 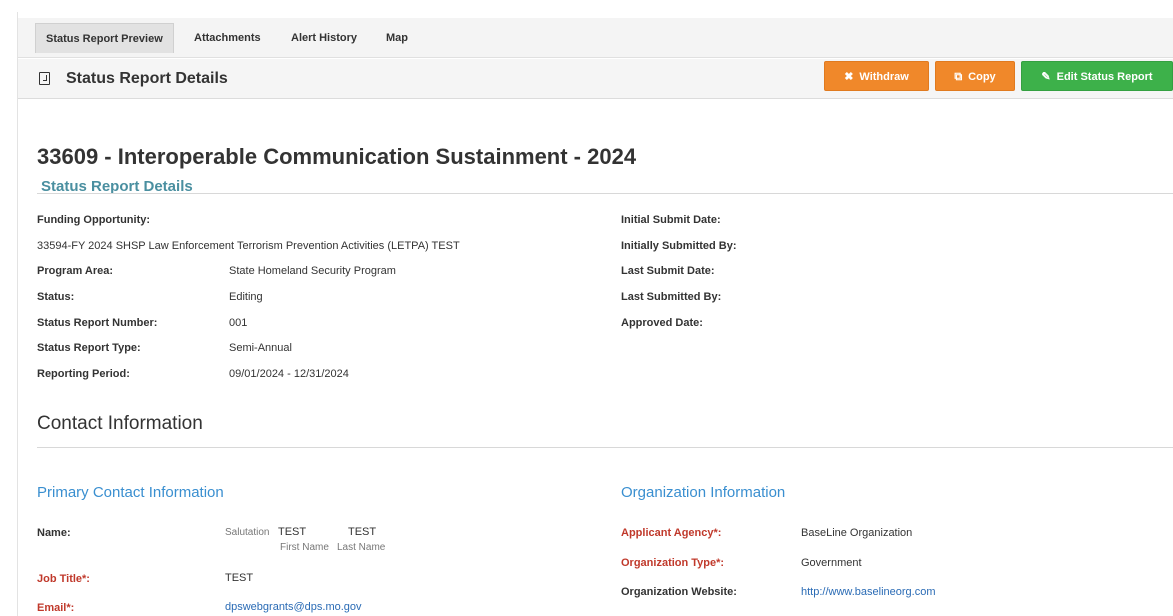 I want to click on organization-type-value: Government, so click(x=831, y=563).